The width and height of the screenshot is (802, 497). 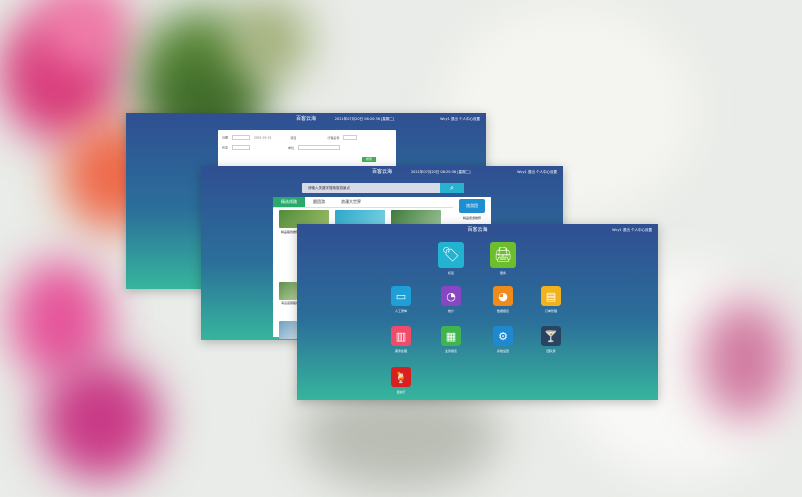 I want to click on inbox-icon: ▥, so click(x=401, y=336).